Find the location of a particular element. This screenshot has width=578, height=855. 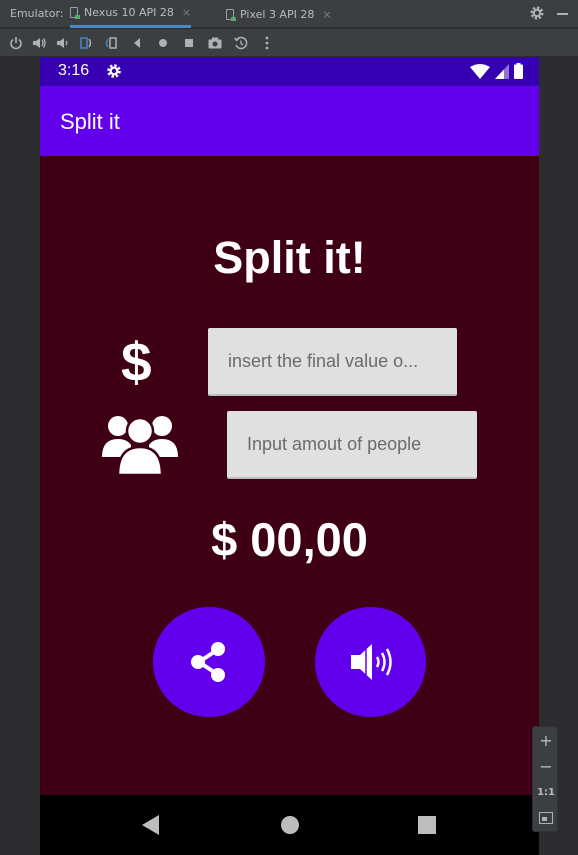

home-icon is located at coordinates (163, 43).